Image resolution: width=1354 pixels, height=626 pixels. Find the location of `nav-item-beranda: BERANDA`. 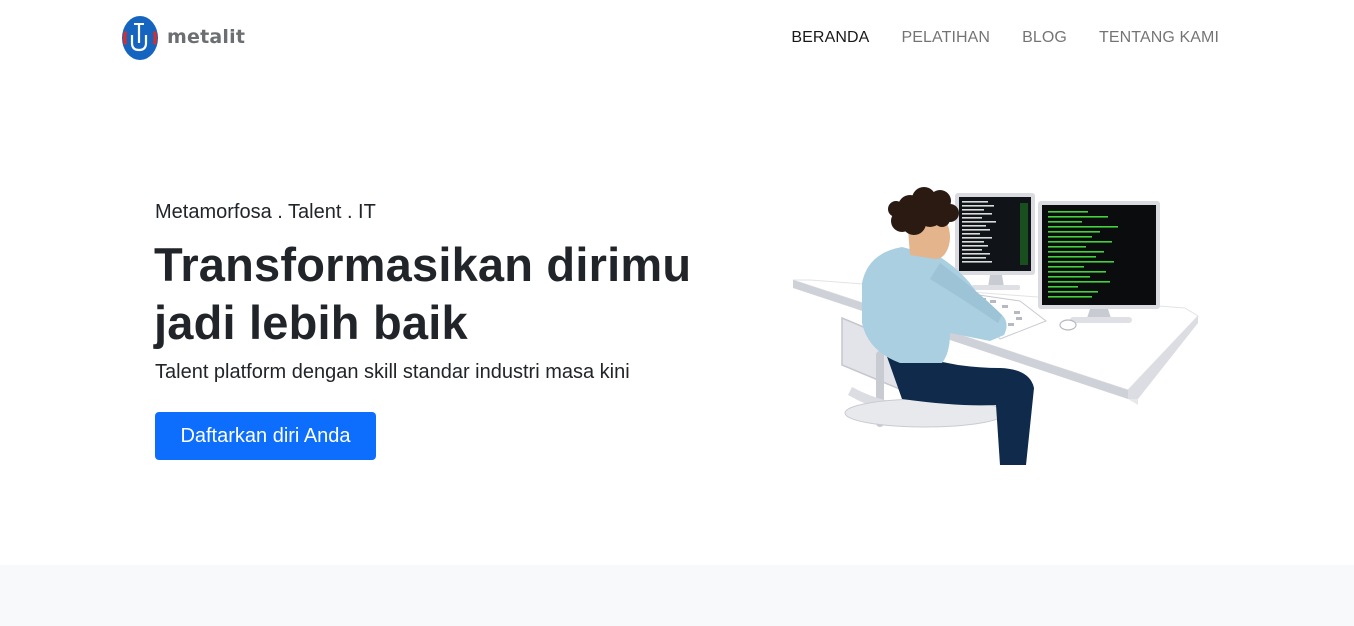

nav-item-beranda: BERANDA is located at coordinates (830, 38).